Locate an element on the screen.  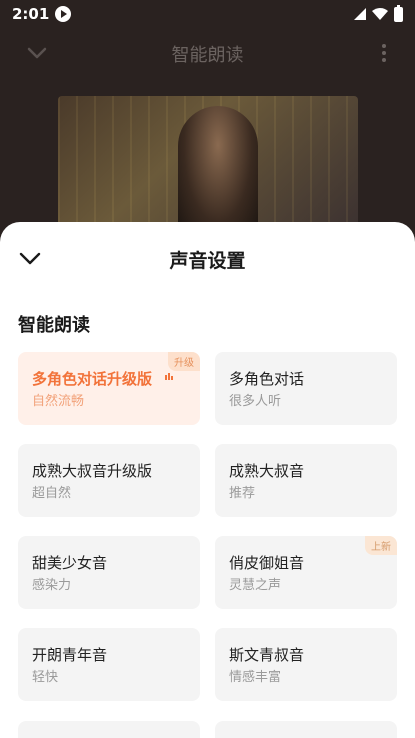
voice-name: 多角色对话 is located at coordinates (267, 379).